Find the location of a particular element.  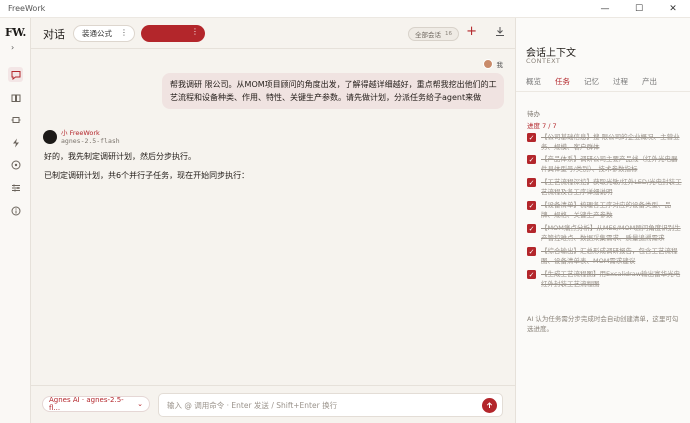

task-item: ✓ 【公司基础信息】搜 限公司的企业概况、主营业务、规模、客户群体 is located at coordinates (605, 142).